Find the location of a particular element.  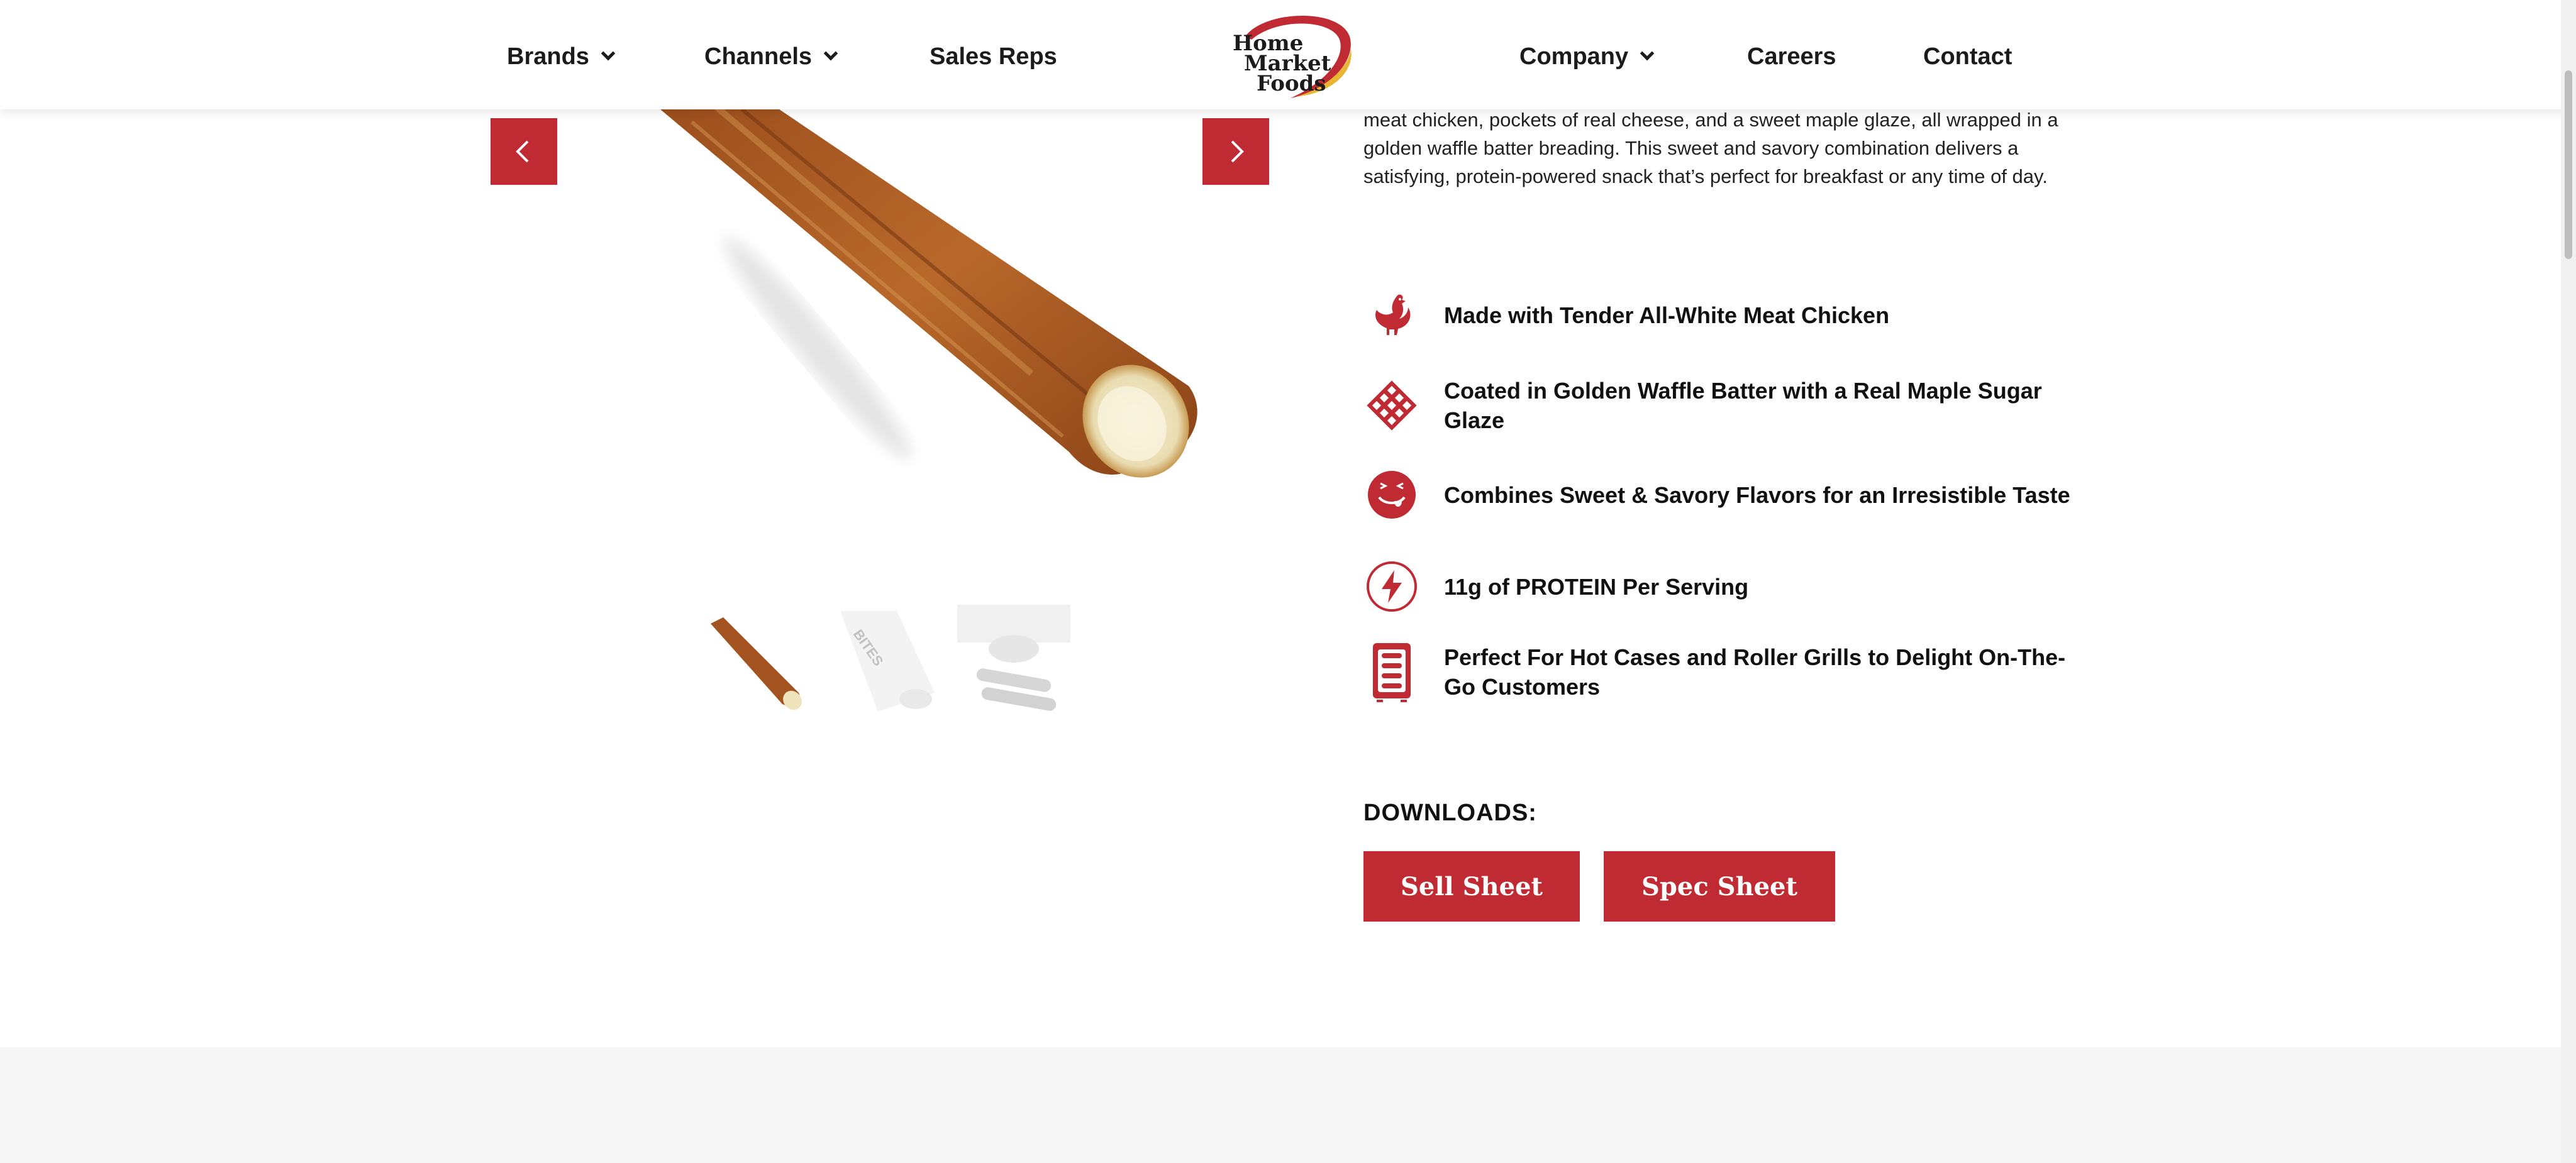

logo-mark: Home Market Foods is located at coordinates (1292, 56).